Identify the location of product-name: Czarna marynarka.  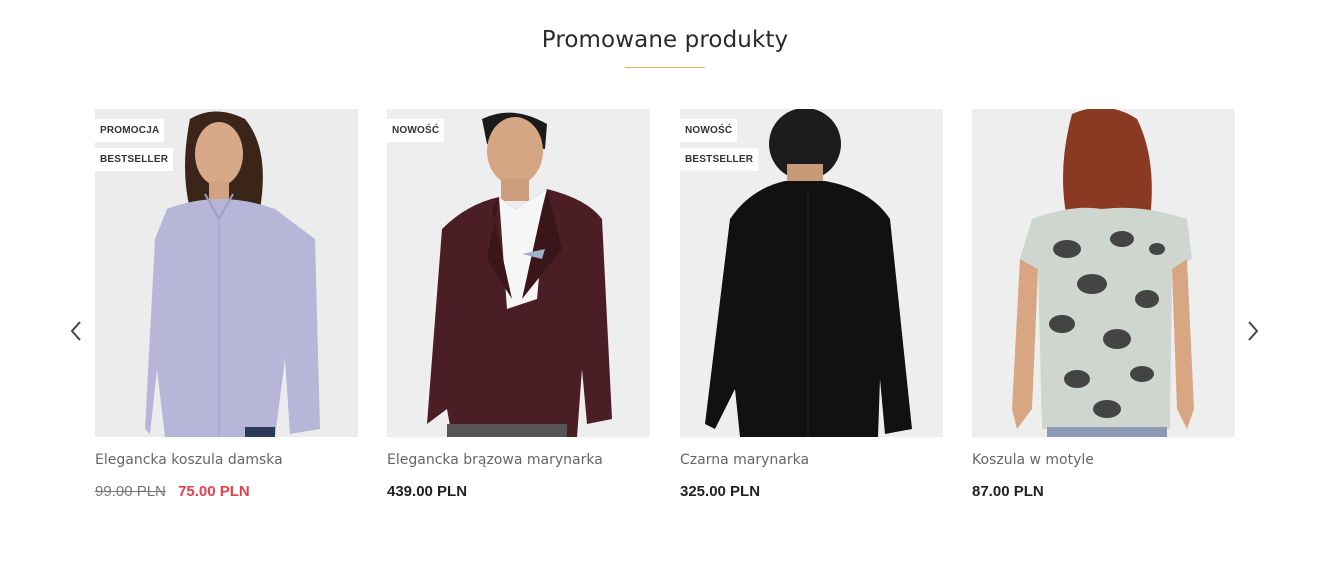
(811, 460).